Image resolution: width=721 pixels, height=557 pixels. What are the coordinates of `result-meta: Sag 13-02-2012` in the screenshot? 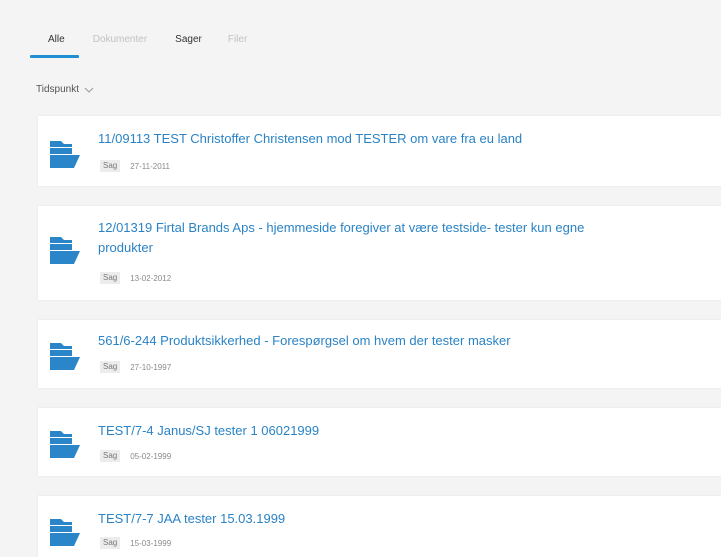 It's located at (135, 278).